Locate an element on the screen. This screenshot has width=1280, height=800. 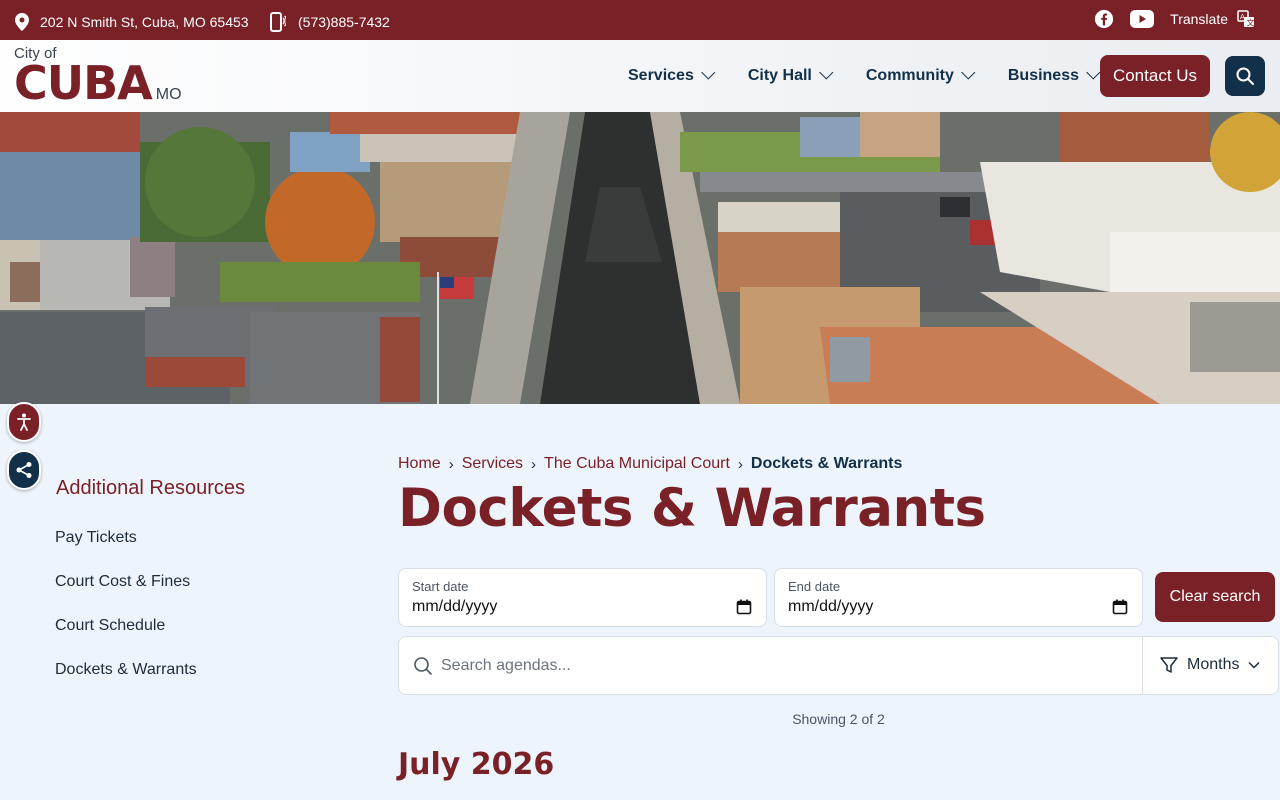
breadcrumb-current: Dockets & Warrants is located at coordinates (826, 463).